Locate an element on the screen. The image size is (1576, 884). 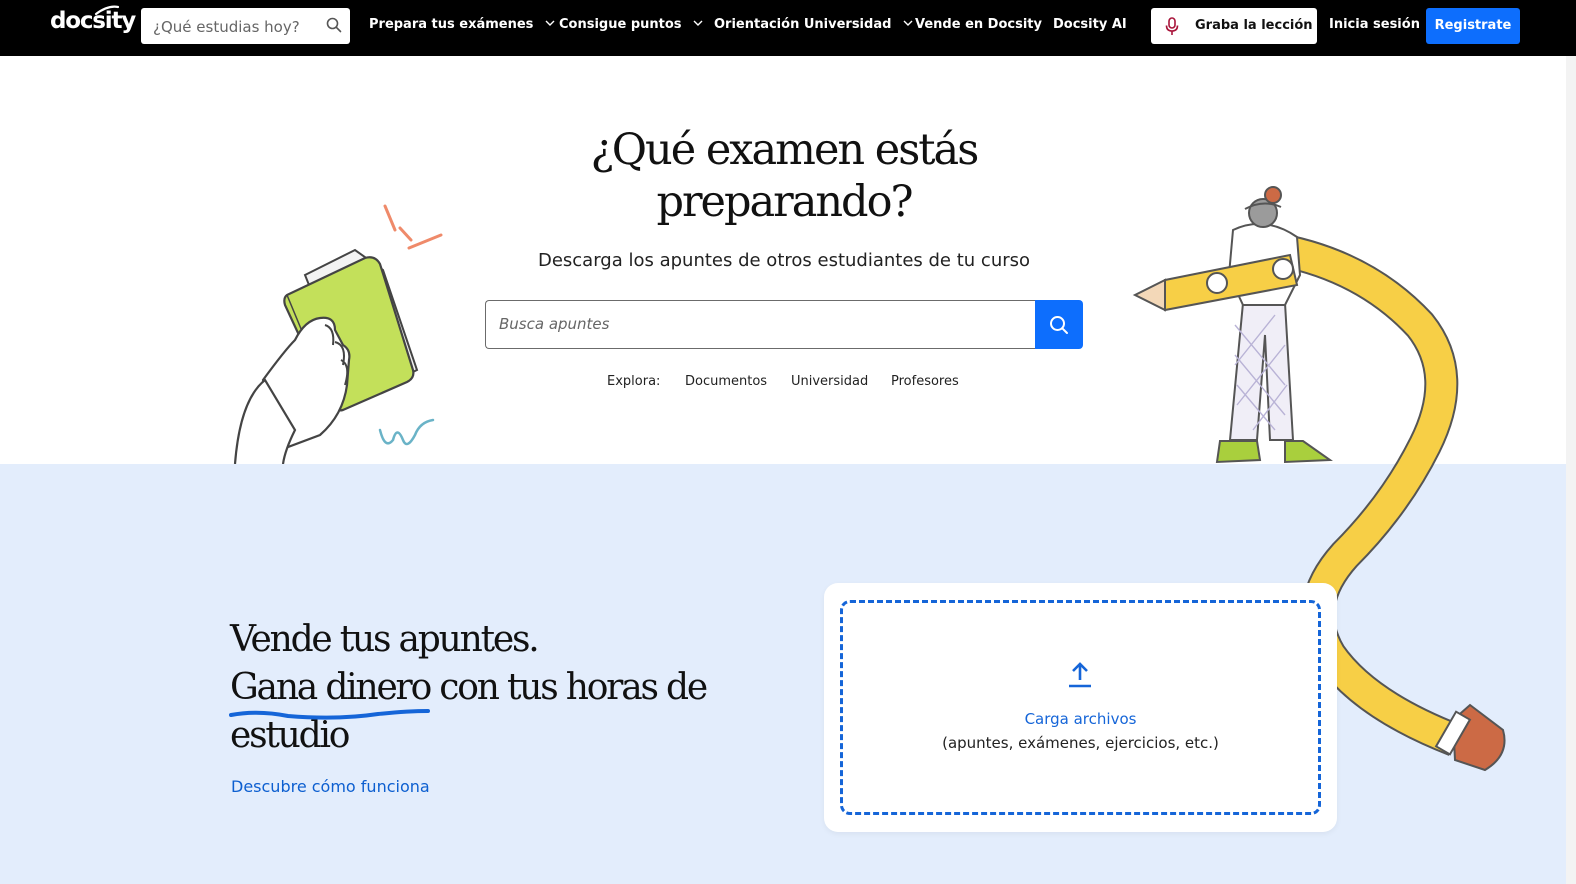
upload-label: Carga archivos is located at coordinates (1080, 719).